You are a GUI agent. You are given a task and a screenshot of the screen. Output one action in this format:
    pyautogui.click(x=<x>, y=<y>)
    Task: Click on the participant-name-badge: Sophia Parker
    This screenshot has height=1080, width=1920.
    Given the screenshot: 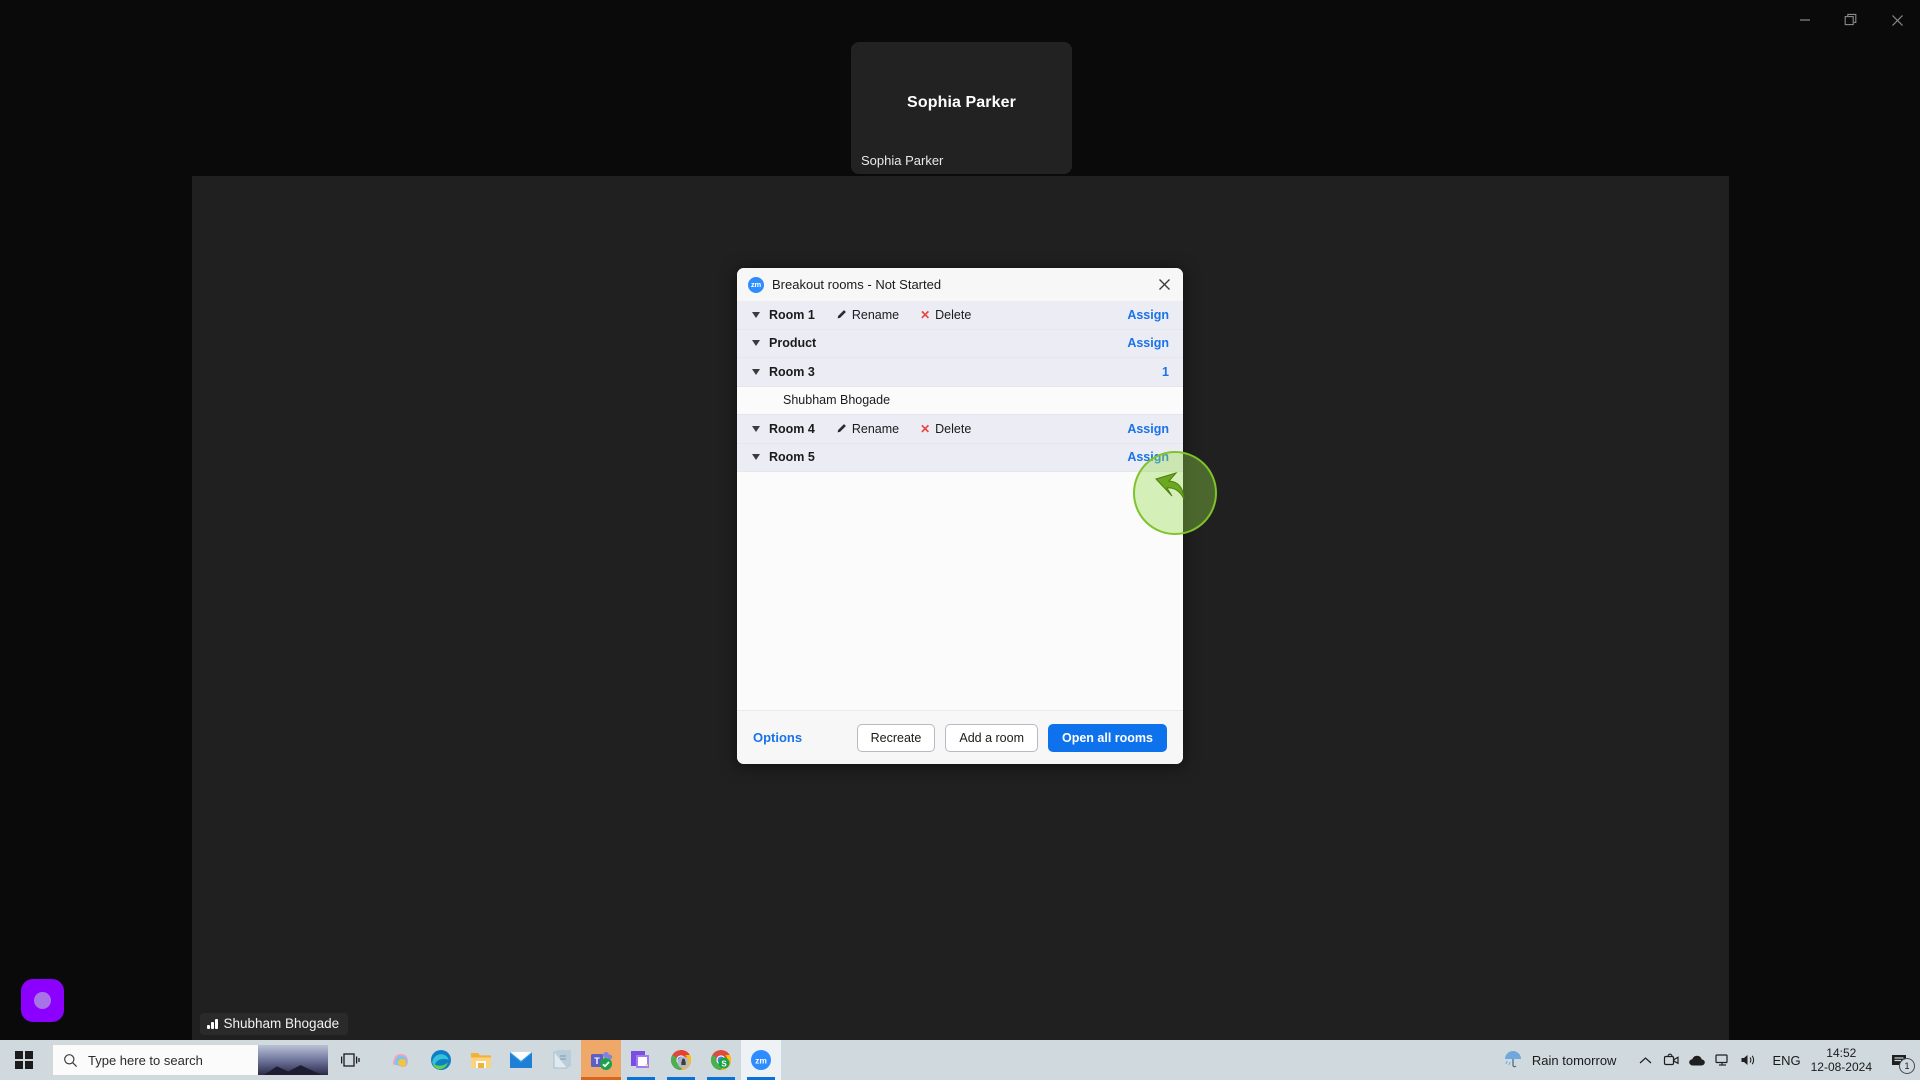 What is the action you would take?
    pyautogui.click(x=902, y=161)
    